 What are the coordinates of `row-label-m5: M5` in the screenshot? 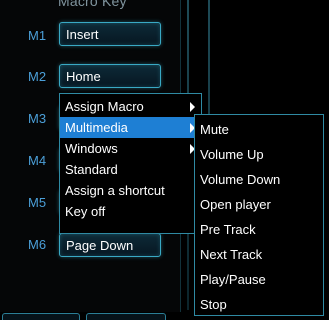 It's located at (37, 202).